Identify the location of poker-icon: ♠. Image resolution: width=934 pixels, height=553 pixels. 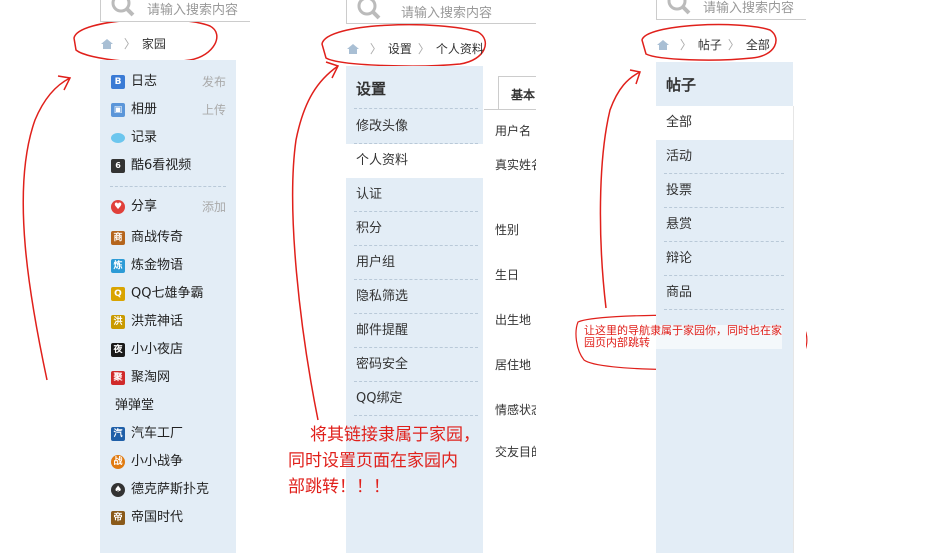
(118, 490).